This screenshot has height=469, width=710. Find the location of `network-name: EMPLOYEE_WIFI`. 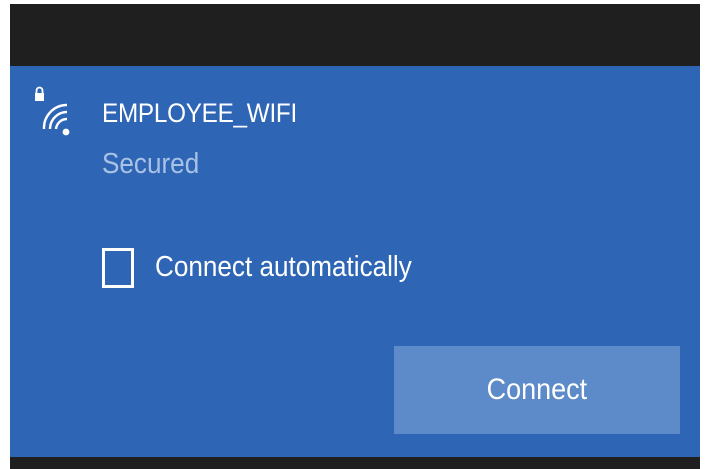

network-name: EMPLOYEE_WIFI is located at coordinates (199, 113).